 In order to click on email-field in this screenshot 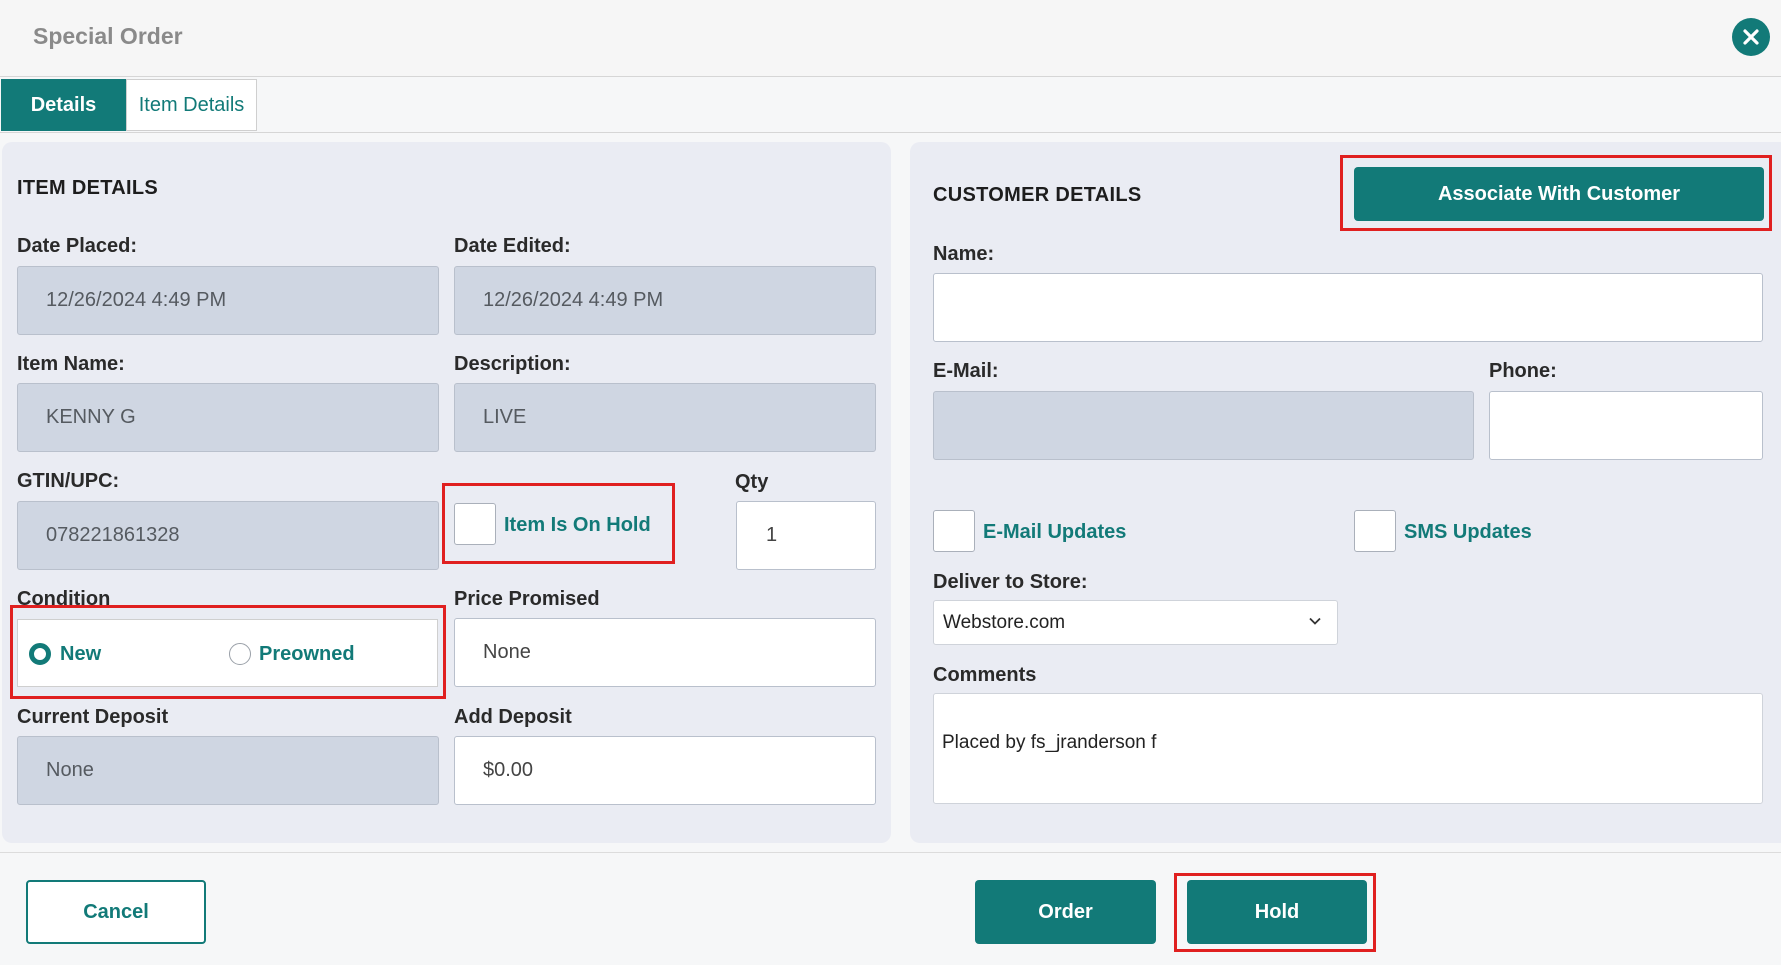, I will do `click(1203, 425)`.